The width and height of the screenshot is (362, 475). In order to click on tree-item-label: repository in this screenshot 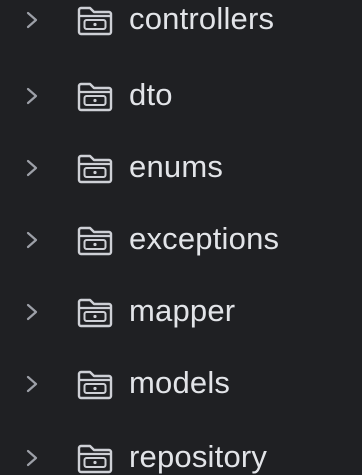, I will do `click(198, 457)`.